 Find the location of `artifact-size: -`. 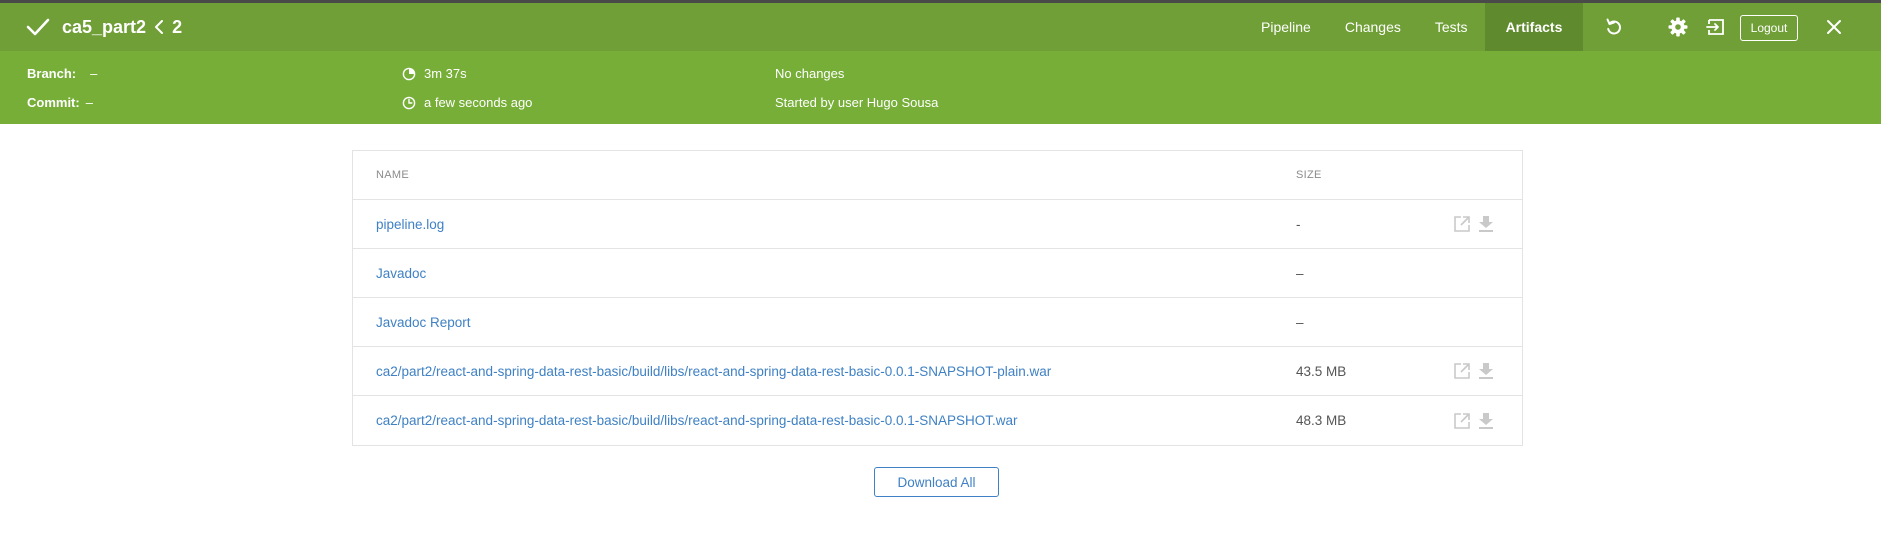

artifact-size: - is located at coordinates (1298, 224).